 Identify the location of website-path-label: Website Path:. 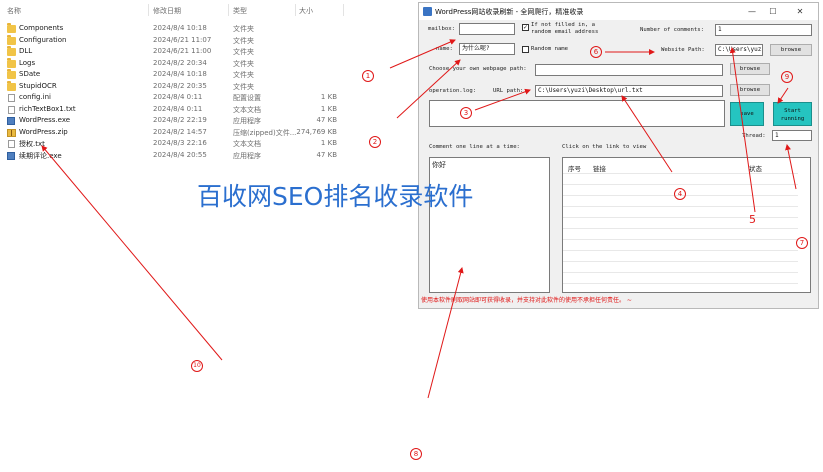
(683, 50).